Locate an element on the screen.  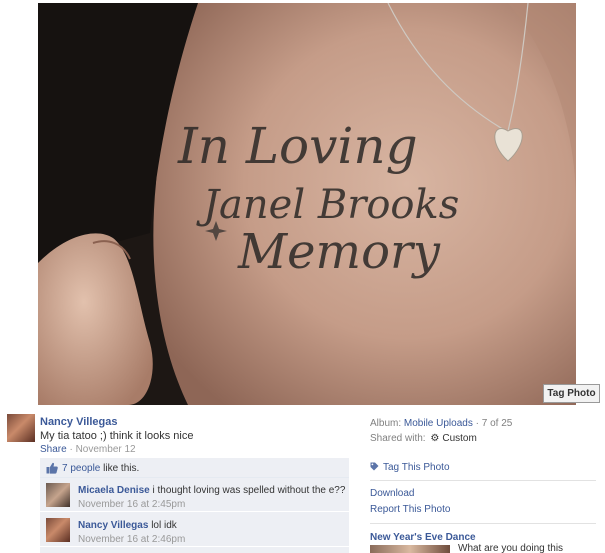
report-photo-link: Report This Photo is located at coordinates (410, 509).